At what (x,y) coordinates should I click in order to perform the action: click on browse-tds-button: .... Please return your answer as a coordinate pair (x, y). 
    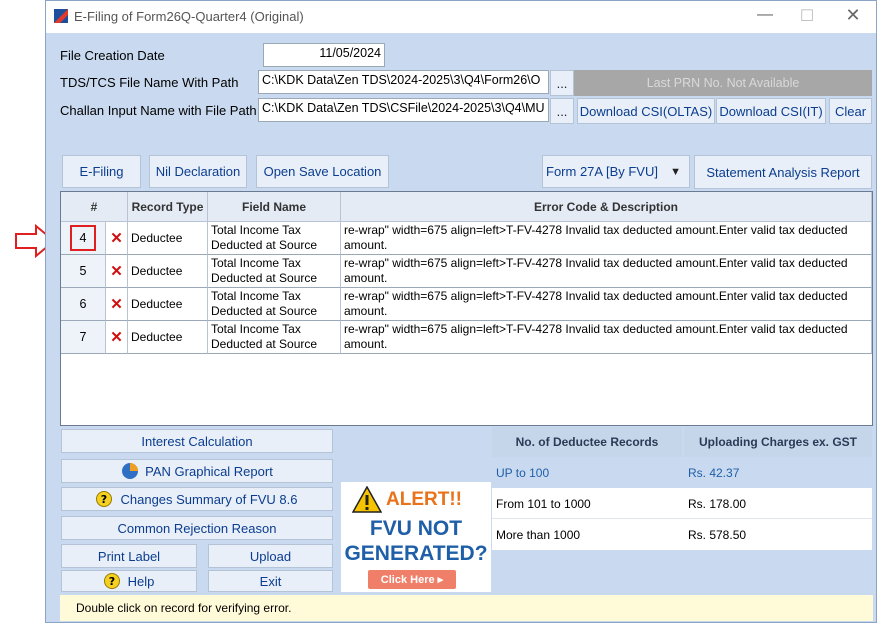
    Looking at the image, I should click on (562, 83).